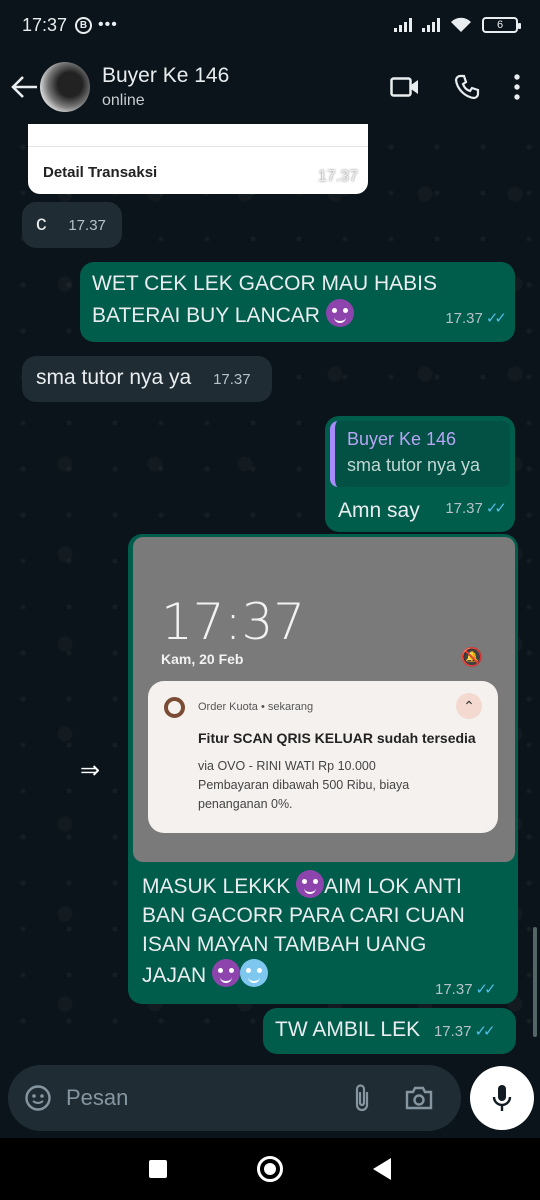  What do you see at coordinates (362, 1098) in the screenshot?
I see `attach-icon` at bounding box center [362, 1098].